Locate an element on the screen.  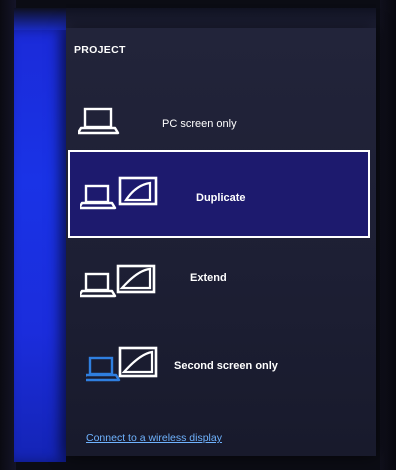
option-label: PC screen only is located at coordinates (199, 124).